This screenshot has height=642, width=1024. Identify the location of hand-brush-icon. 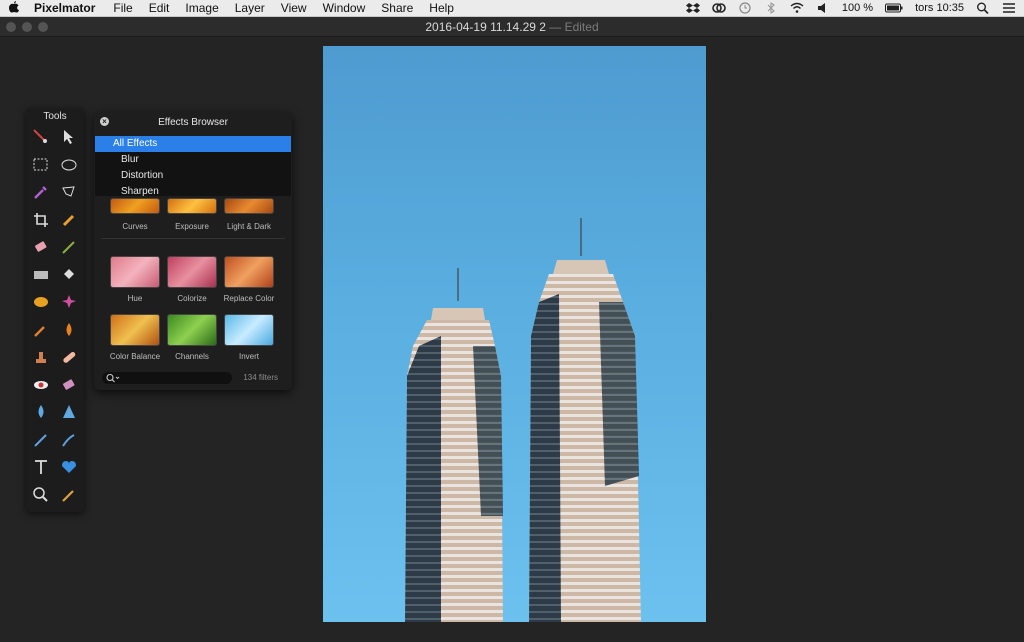
(69, 495).